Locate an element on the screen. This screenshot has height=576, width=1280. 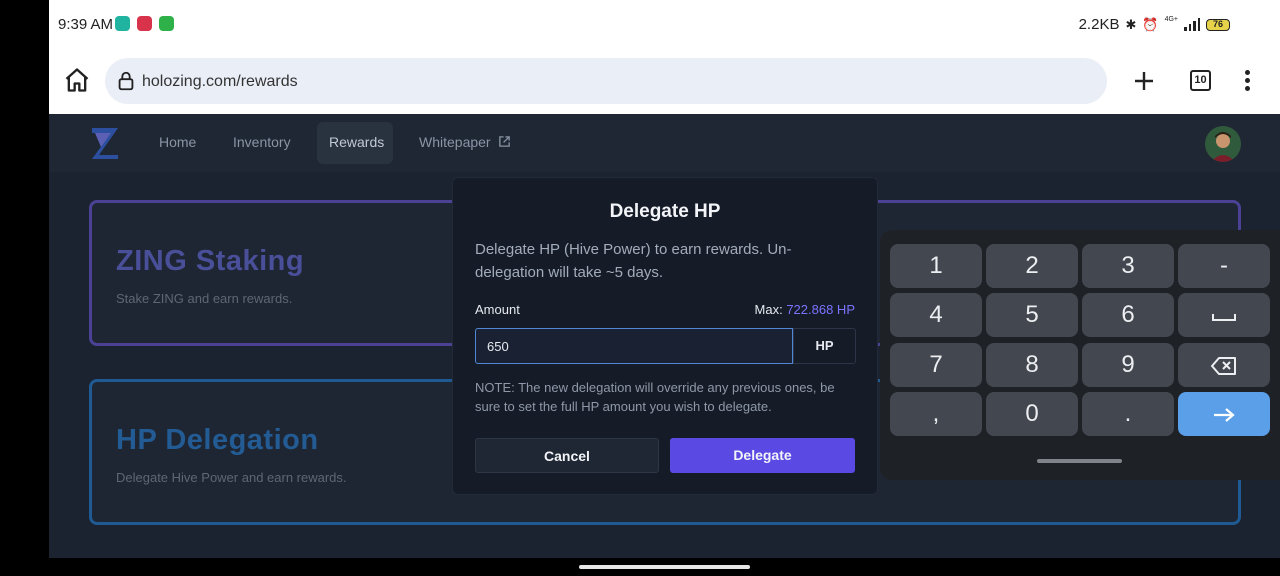
key-period: . is located at coordinates (1128, 414).